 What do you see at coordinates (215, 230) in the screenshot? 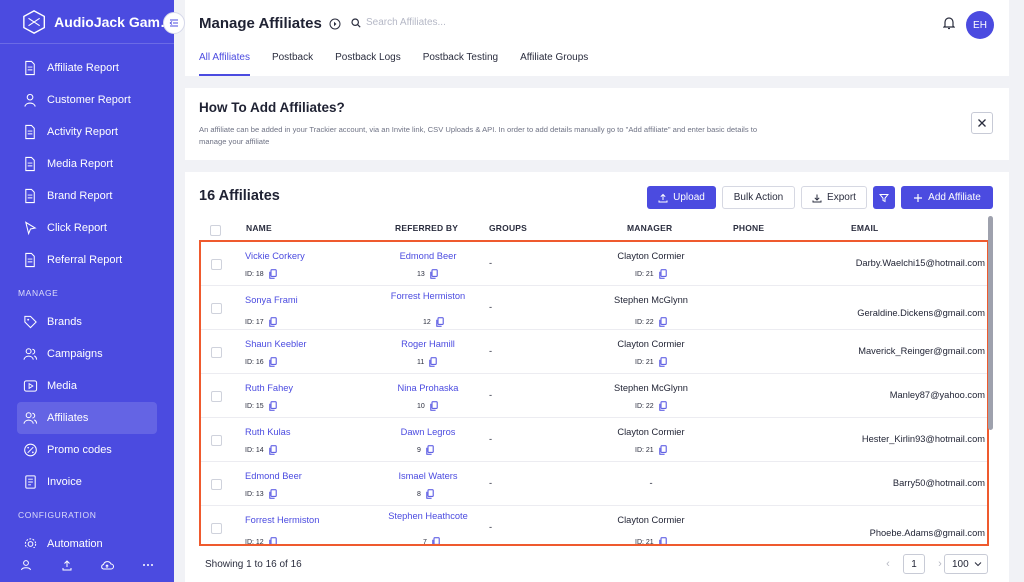
I see `select-all-checkbox` at bounding box center [215, 230].